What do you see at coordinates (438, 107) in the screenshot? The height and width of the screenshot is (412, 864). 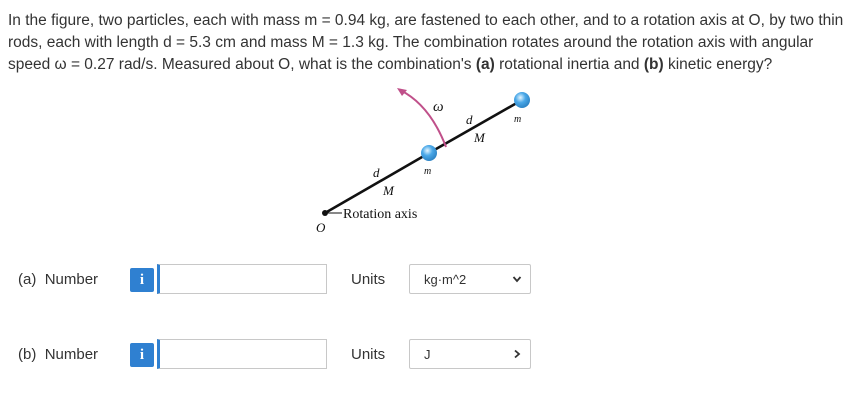 I see `label-omega: ω` at bounding box center [438, 107].